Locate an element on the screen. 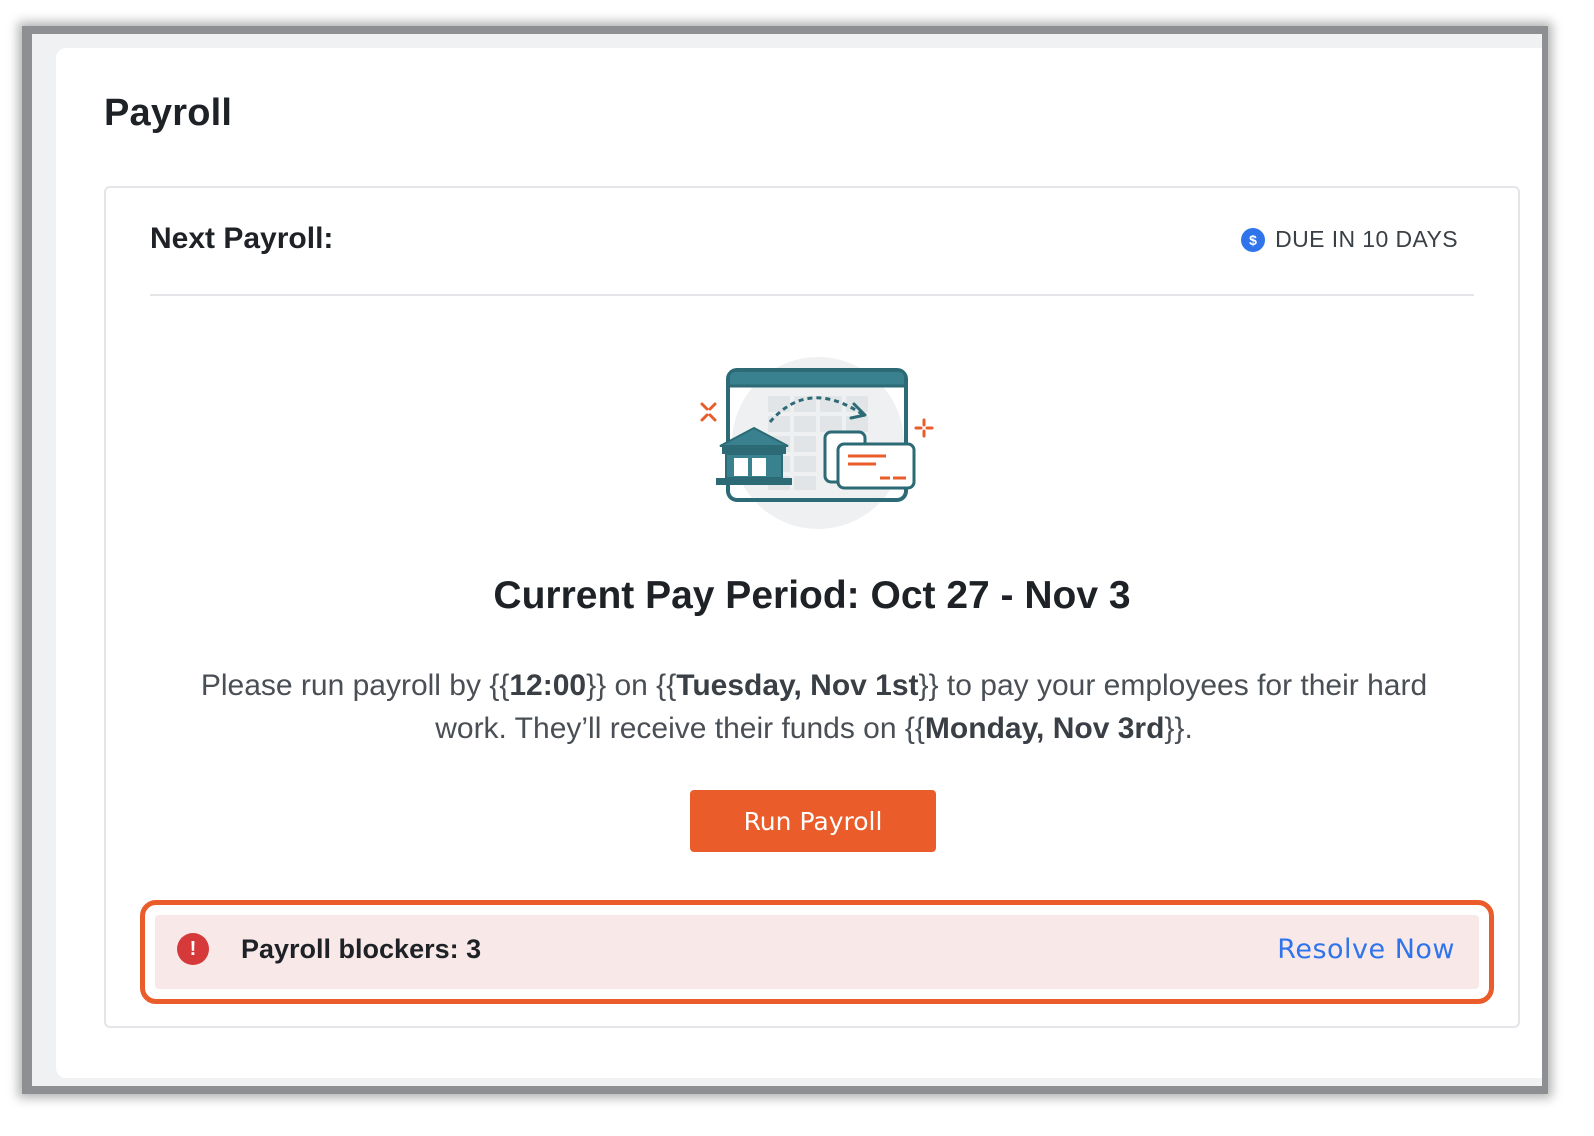 Image resolution: width=1594 pixels, height=1136 pixels. instructions-text-2: }} on {{ is located at coordinates (631, 685).